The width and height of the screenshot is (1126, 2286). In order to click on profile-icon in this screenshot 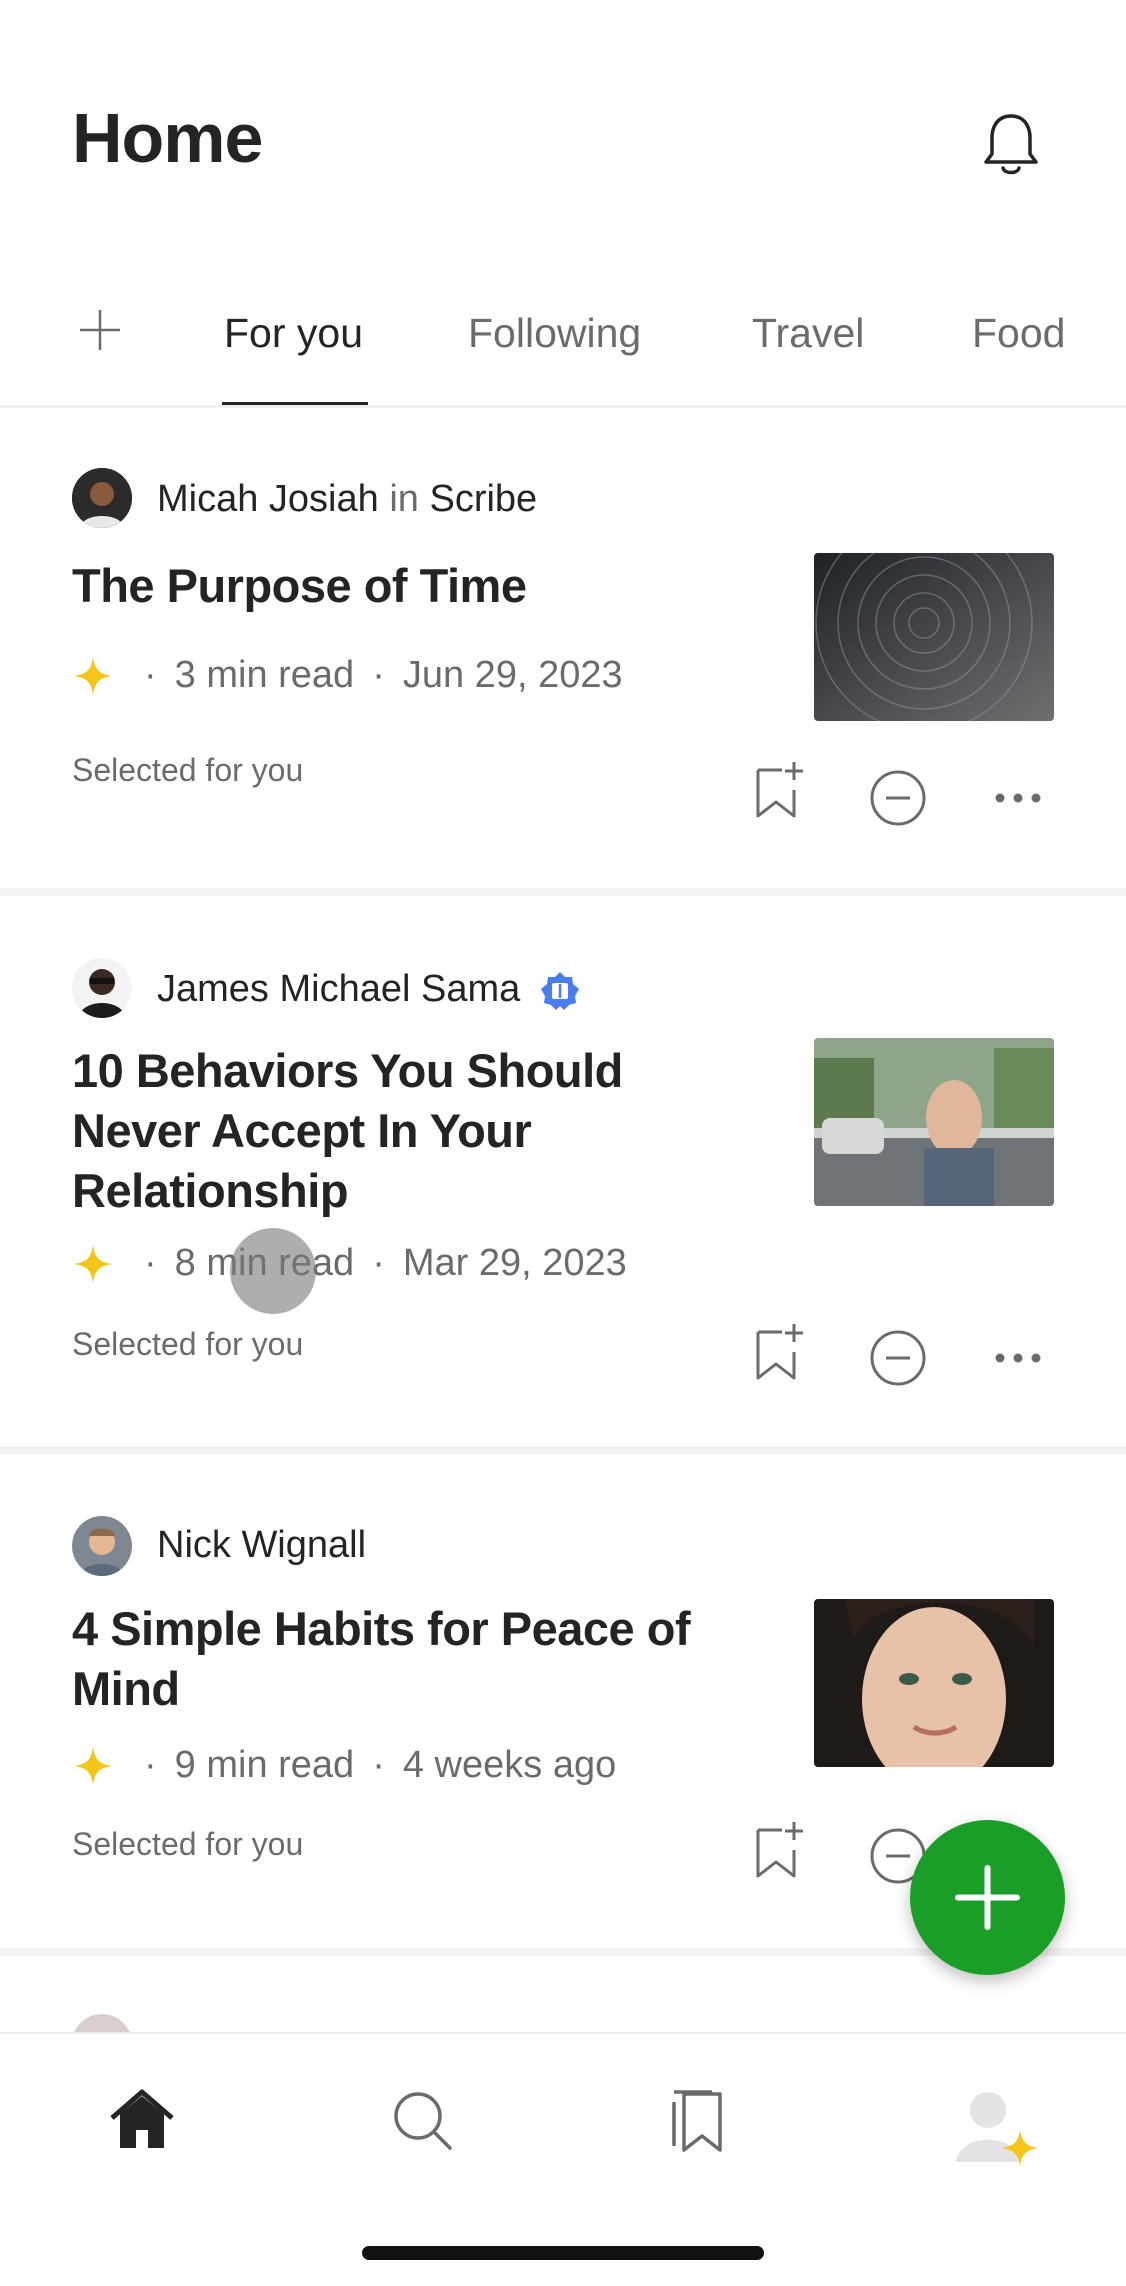, I will do `click(998, 2129)`.